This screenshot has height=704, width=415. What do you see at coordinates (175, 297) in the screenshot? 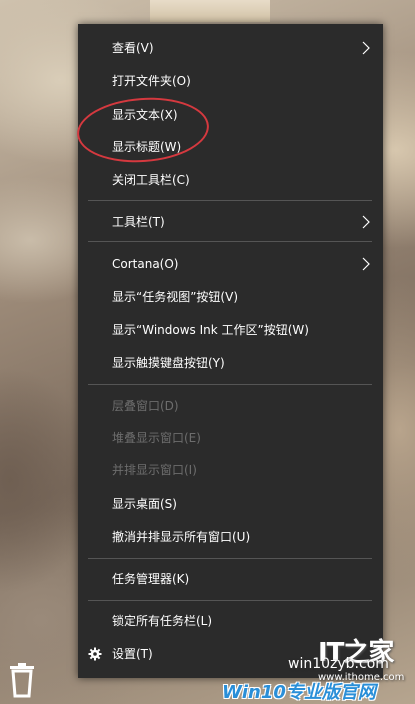
I see `menu-item-label: 显示“任务视图”按钮(V)` at bounding box center [175, 297].